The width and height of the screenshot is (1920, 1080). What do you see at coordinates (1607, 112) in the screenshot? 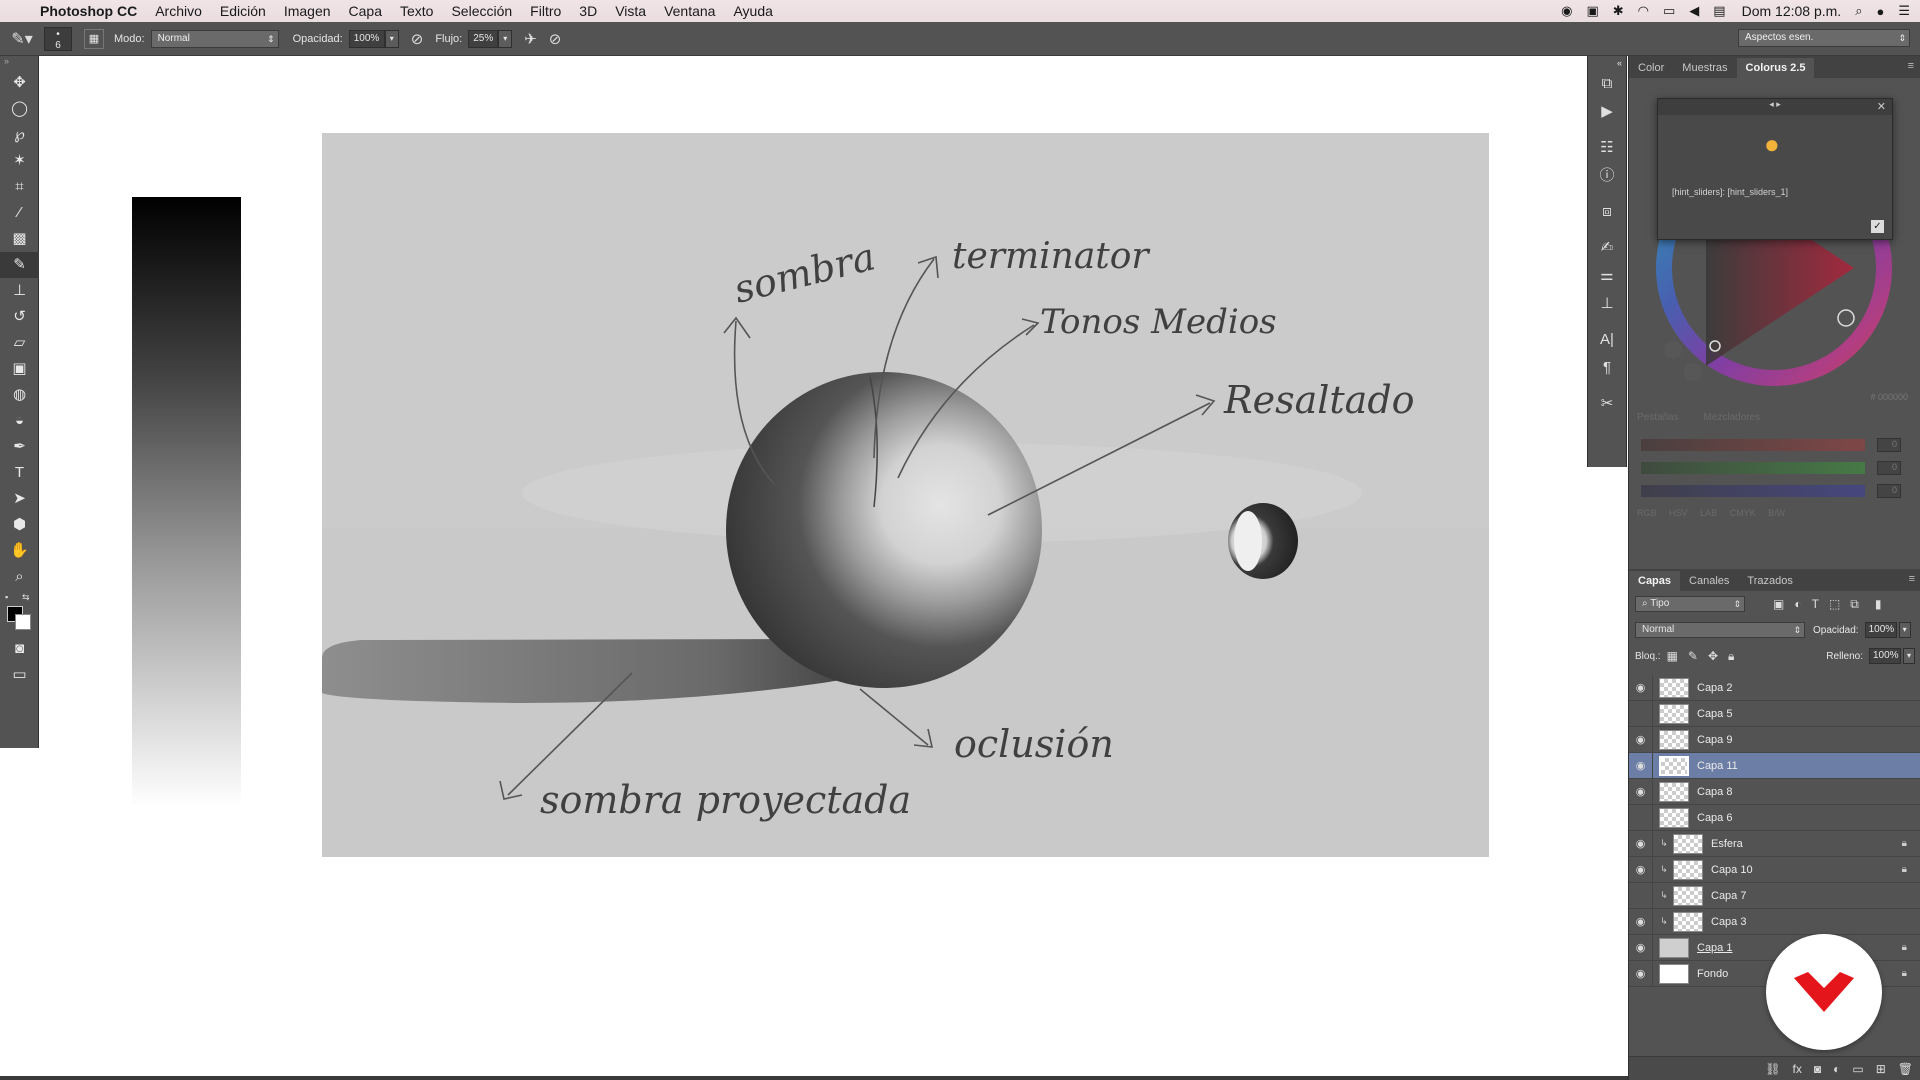
I see `actions-panel-icon: ▶` at bounding box center [1607, 112].